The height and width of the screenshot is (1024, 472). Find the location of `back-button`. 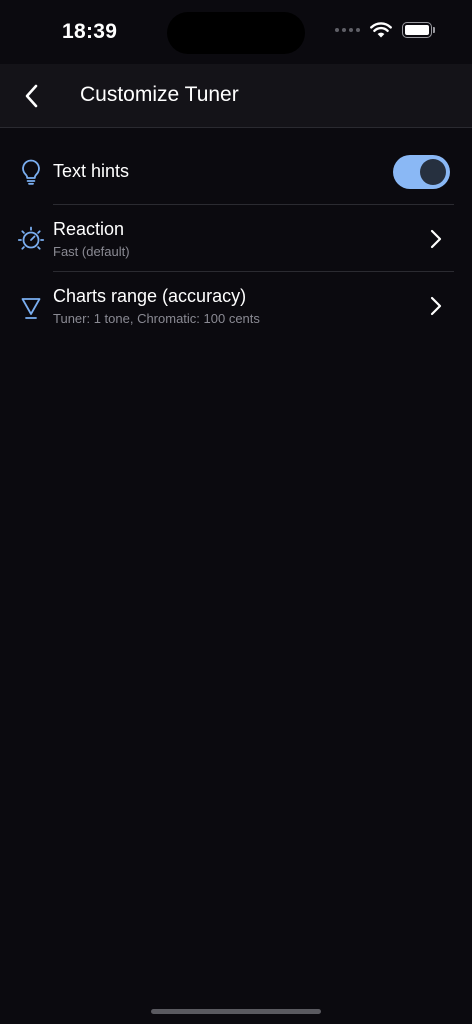

back-button is located at coordinates (32, 96).